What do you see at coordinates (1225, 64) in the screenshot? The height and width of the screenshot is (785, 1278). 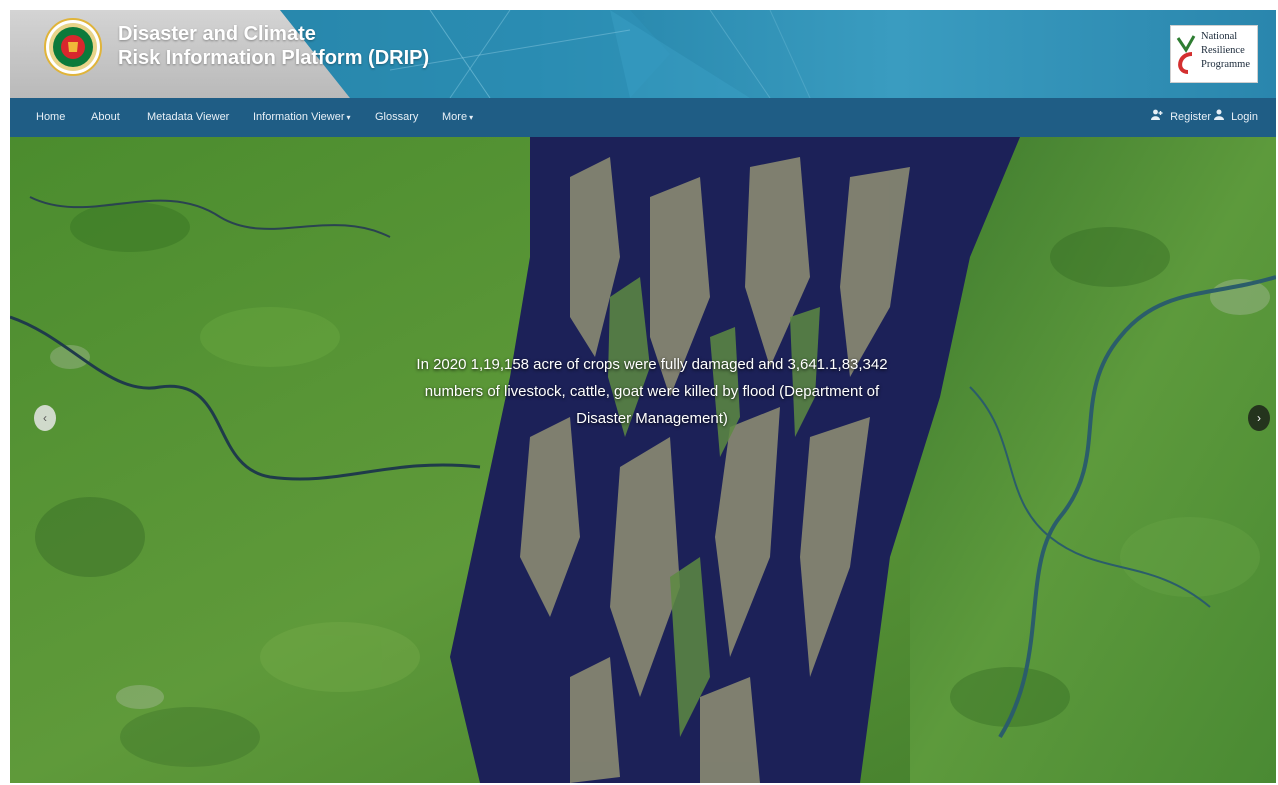 I see `nrp-text-line3: Programme` at bounding box center [1225, 64].